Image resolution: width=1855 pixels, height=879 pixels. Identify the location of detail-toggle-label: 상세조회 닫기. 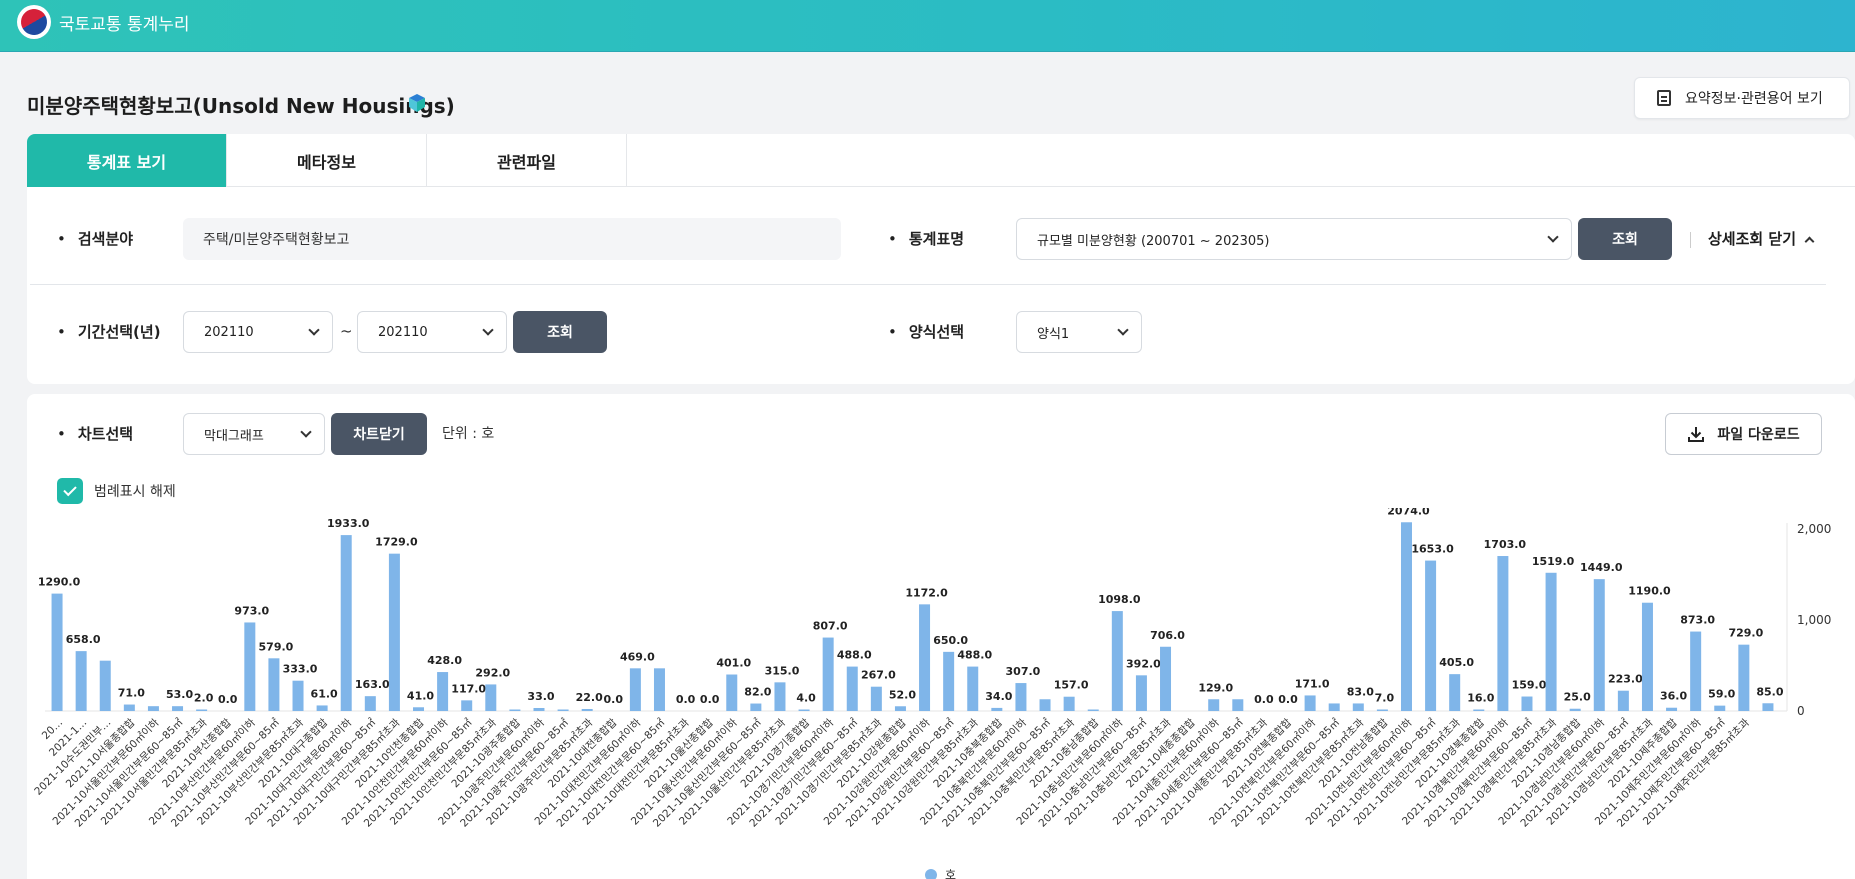
(1752, 239).